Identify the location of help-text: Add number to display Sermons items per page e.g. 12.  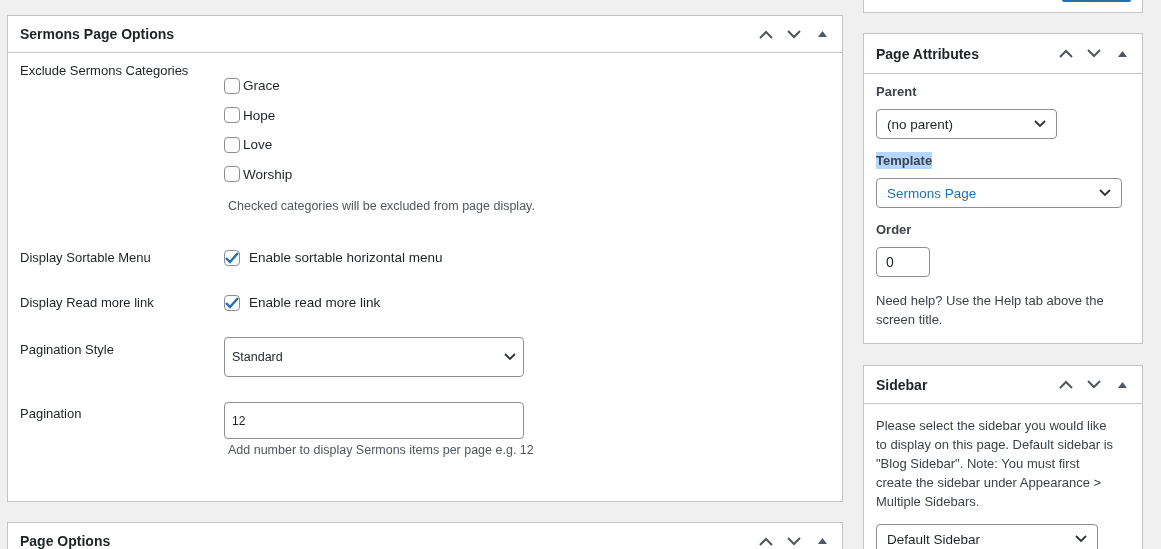
(381, 450).